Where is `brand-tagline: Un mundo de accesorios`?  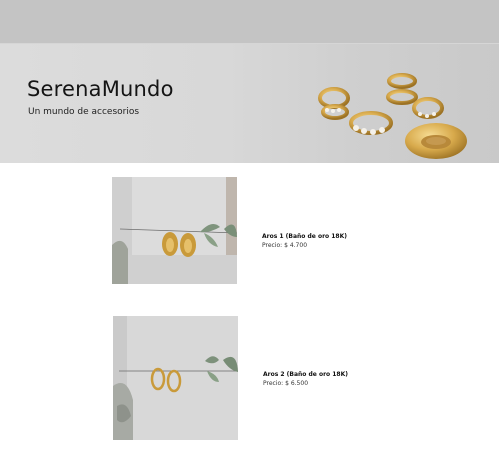 brand-tagline: Un mundo de accesorios is located at coordinates (84, 112).